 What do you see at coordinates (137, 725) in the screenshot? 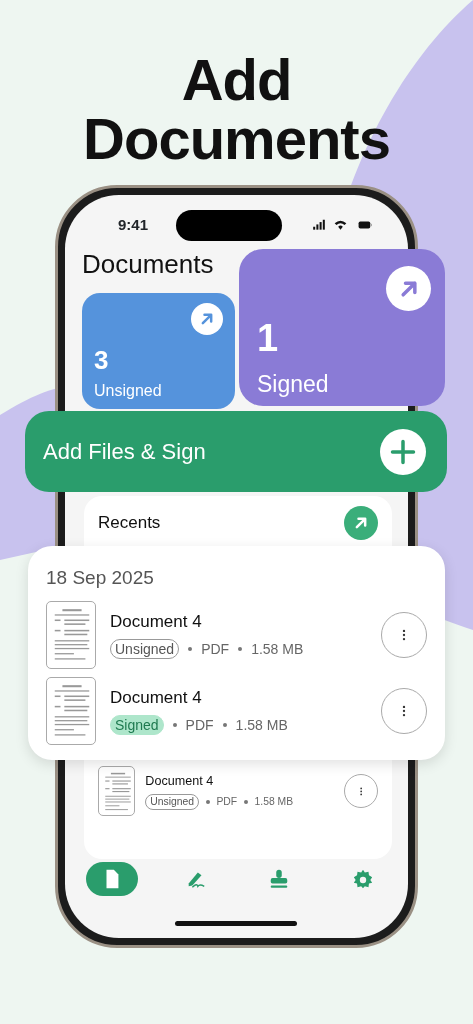
I see `status-tag: Signed` at bounding box center [137, 725].